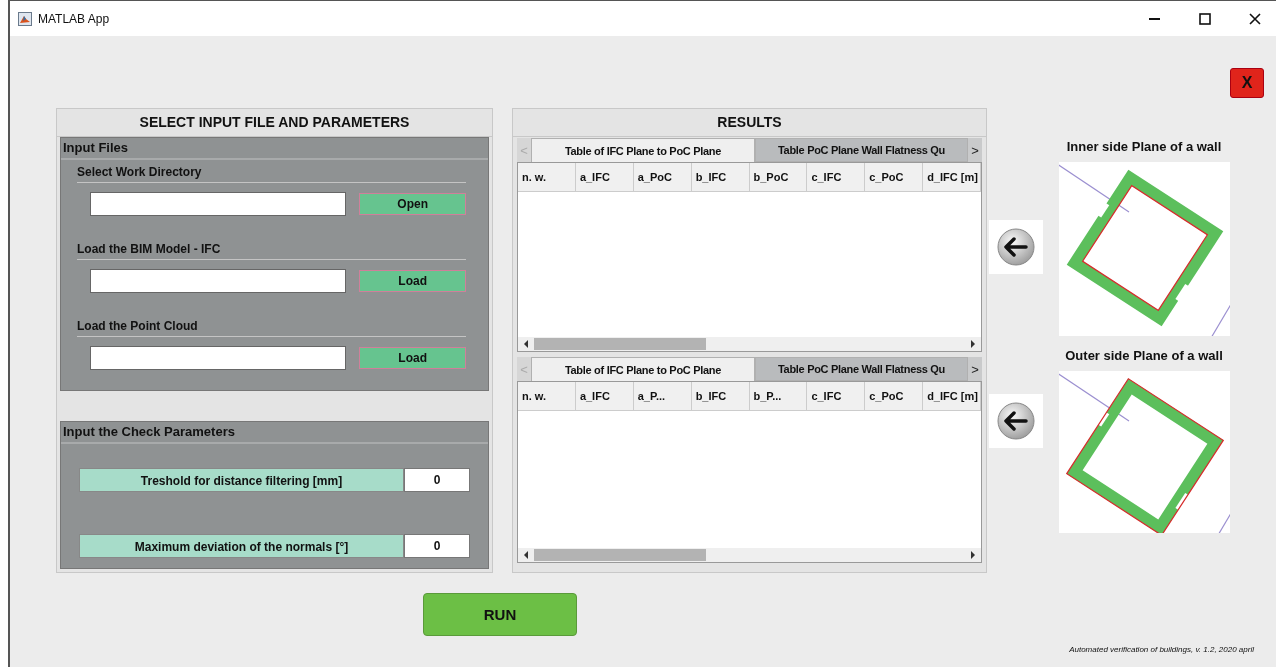 Image resolution: width=1276 pixels, height=667 pixels. What do you see at coordinates (1154, 18) in the screenshot?
I see `minimize-icon` at bounding box center [1154, 18].